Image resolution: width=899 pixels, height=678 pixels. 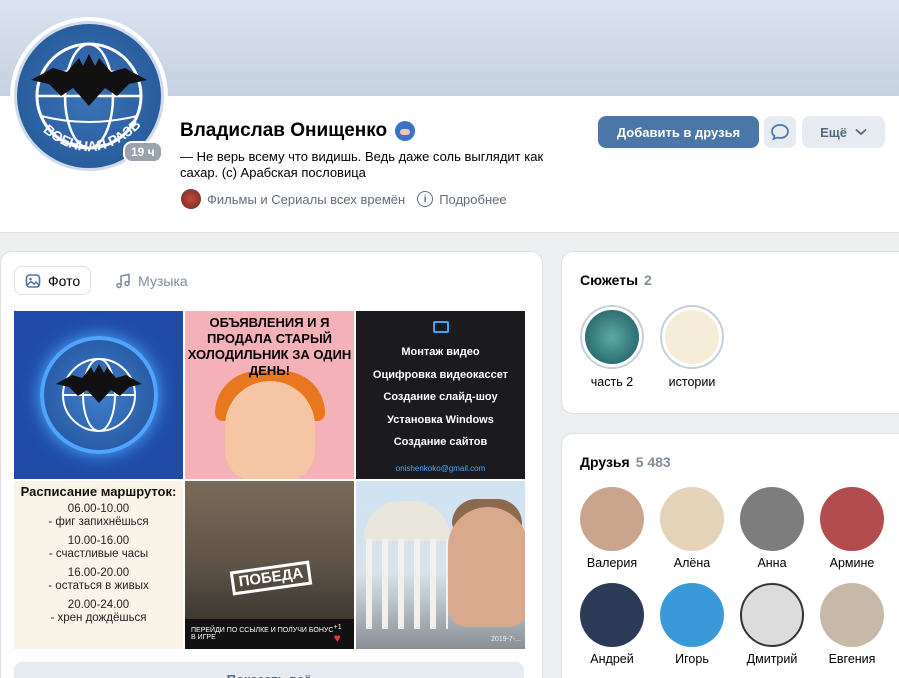 I want to click on story-label: истории, so click(x=692, y=382).